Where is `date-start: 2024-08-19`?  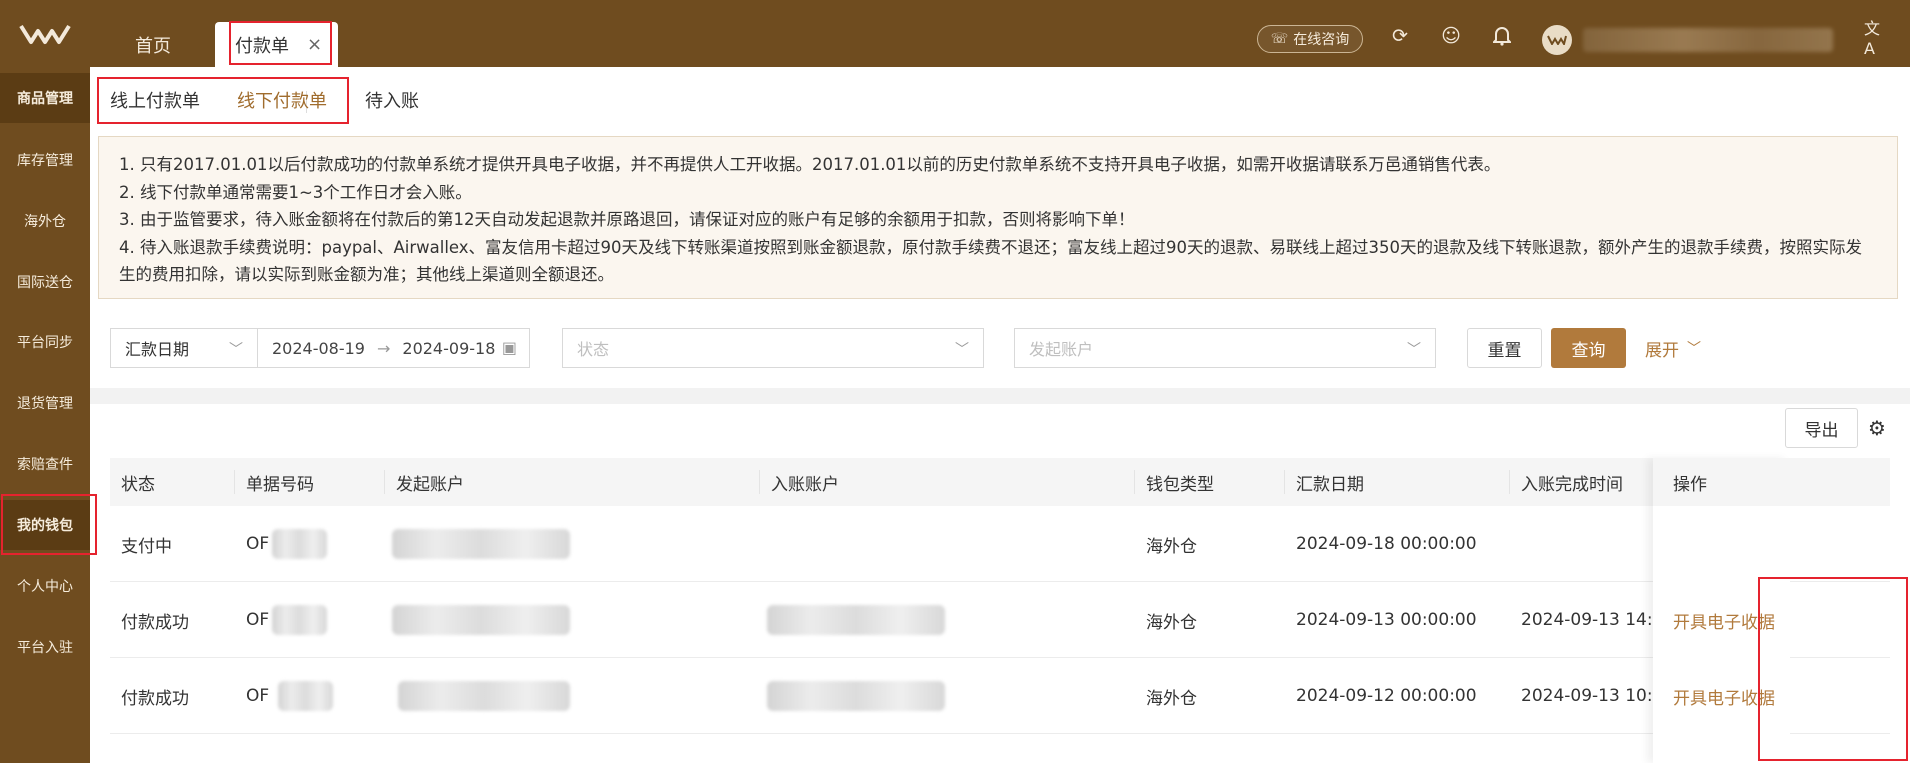 date-start: 2024-08-19 is located at coordinates (318, 348).